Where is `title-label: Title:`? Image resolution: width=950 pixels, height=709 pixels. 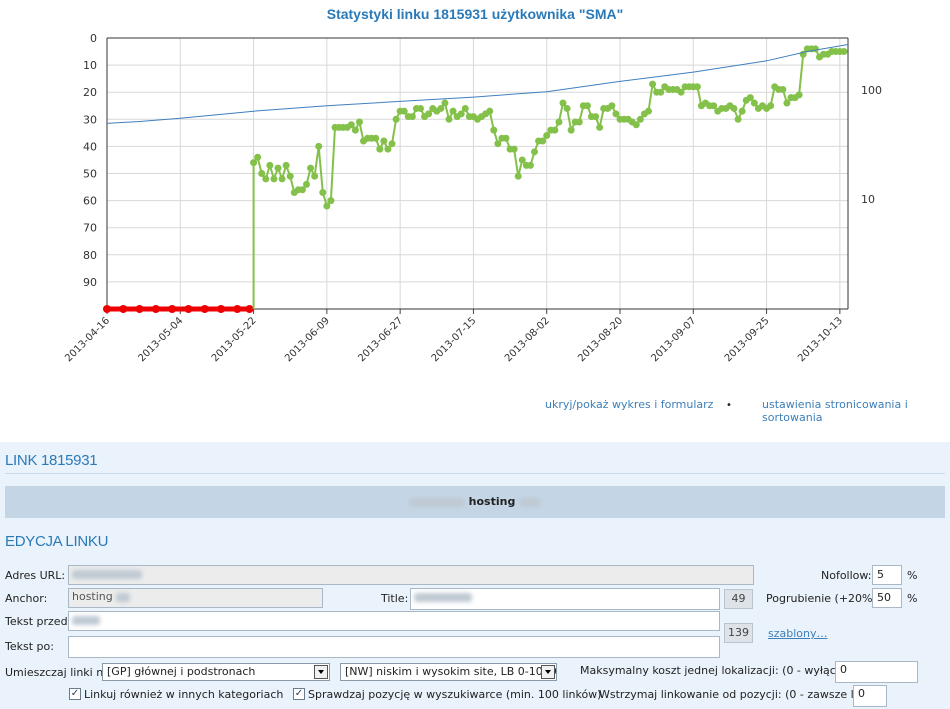
title-label: Title: is located at coordinates (395, 598).